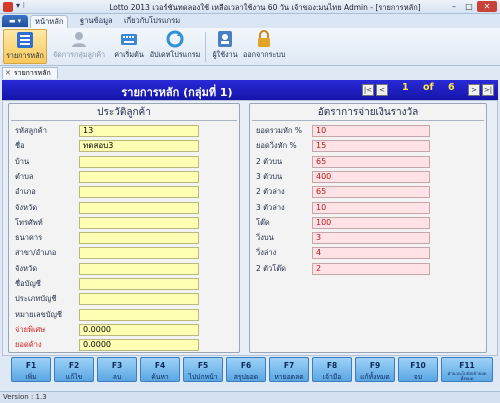 Image resolution: width=500 pixels, height=403 pixels. What do you see at coordinates (24, 176) in the screenshot?
I see `customer-field-label: ตำบล` at bounding box center [24, 176].